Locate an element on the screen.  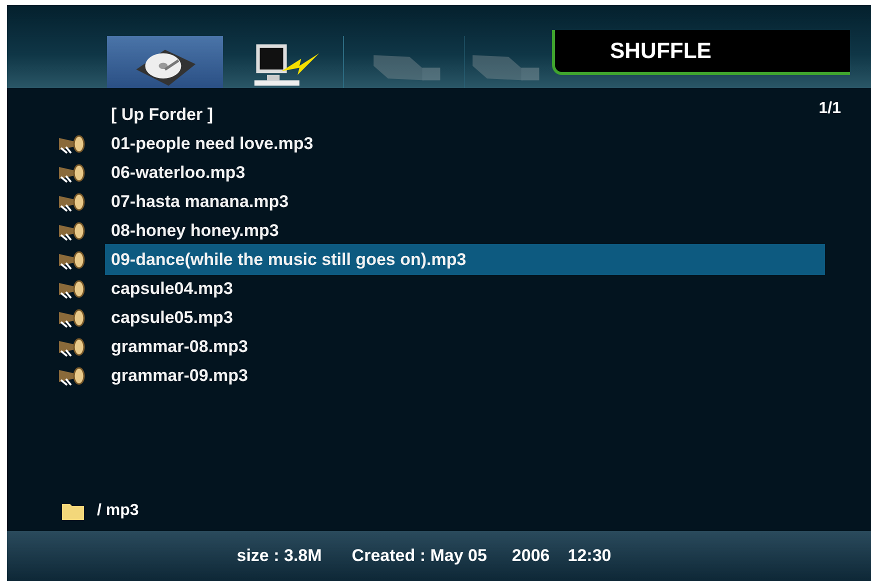
file-item: 08-honey honey.mp3 is located at coordinates (195, 230).